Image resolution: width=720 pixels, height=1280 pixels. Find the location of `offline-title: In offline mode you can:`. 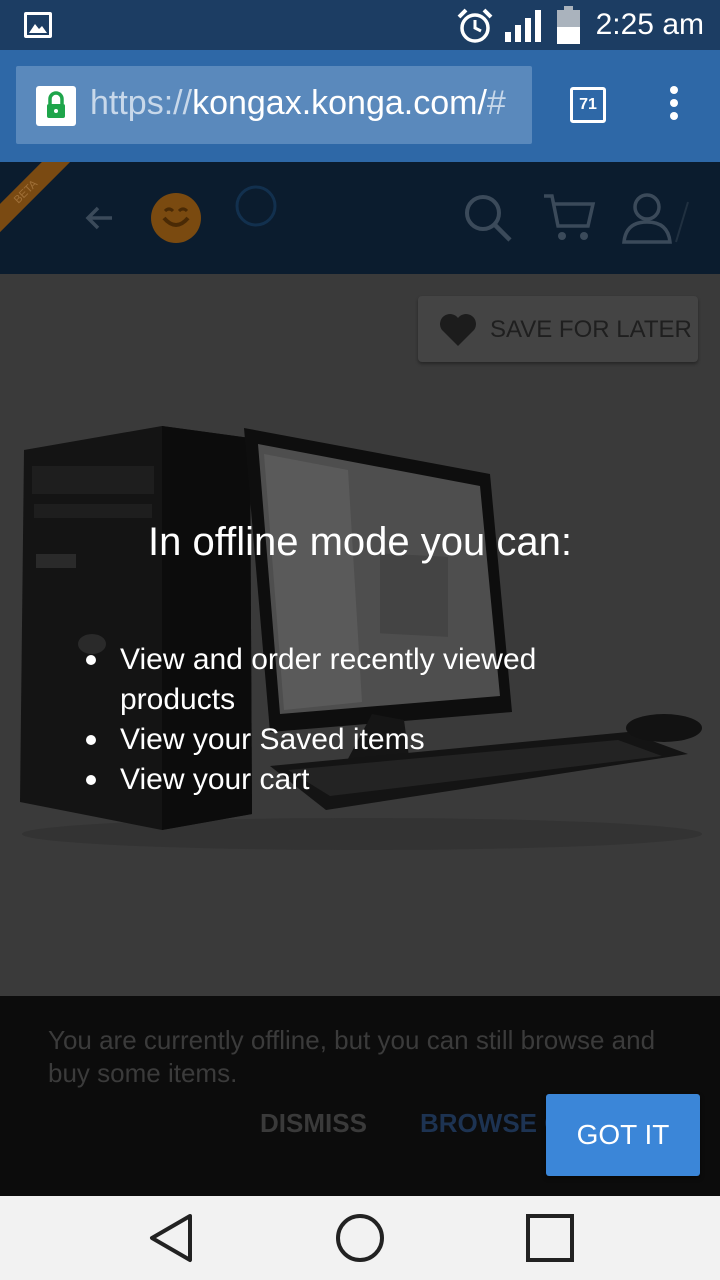

offline-title: In offline mode you can: is located at coordinates (360, 542).